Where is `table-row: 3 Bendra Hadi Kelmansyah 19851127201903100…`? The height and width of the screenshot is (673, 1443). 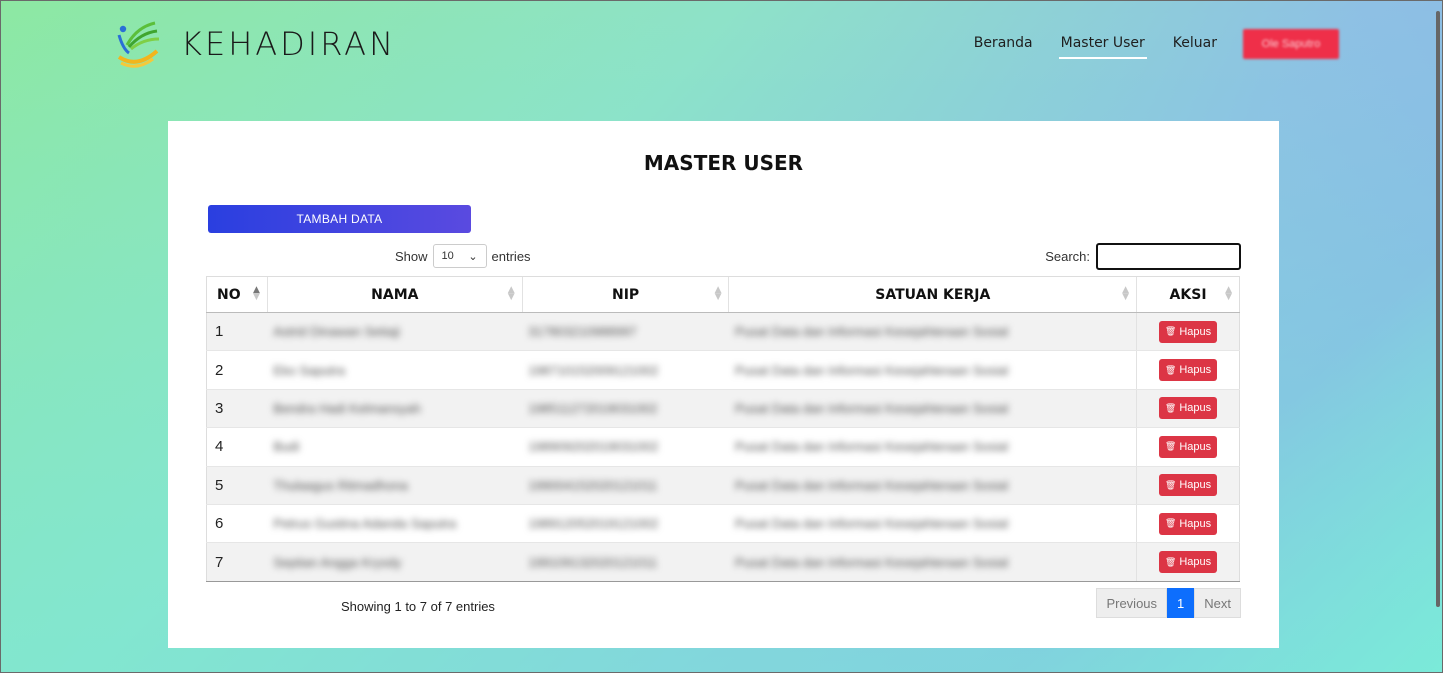 table-row: 3 Bendra Hadi Kelmansyah 19851127201903100… is located at coordinates (723, 409).